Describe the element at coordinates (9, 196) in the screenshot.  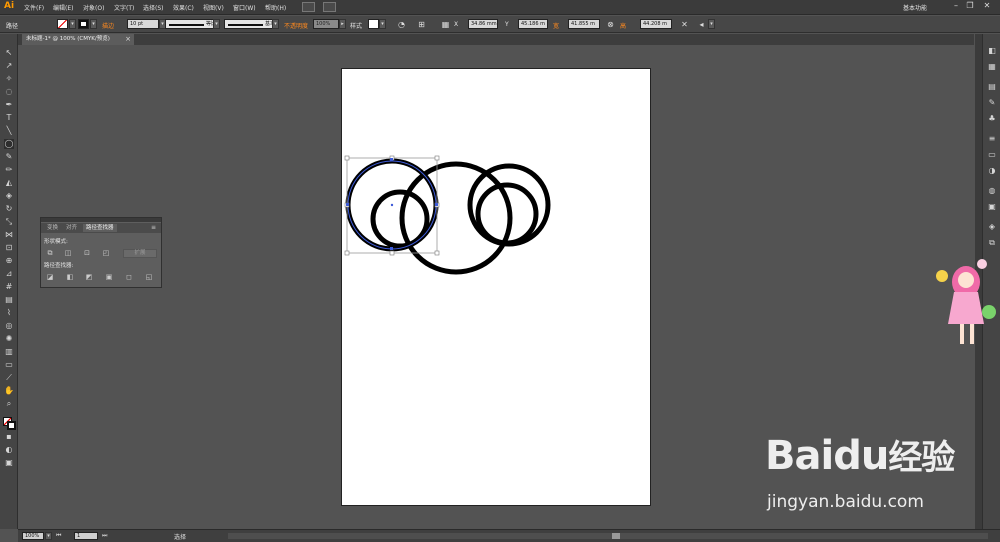
I see `eraser-tool-icon: ◈` at that location.